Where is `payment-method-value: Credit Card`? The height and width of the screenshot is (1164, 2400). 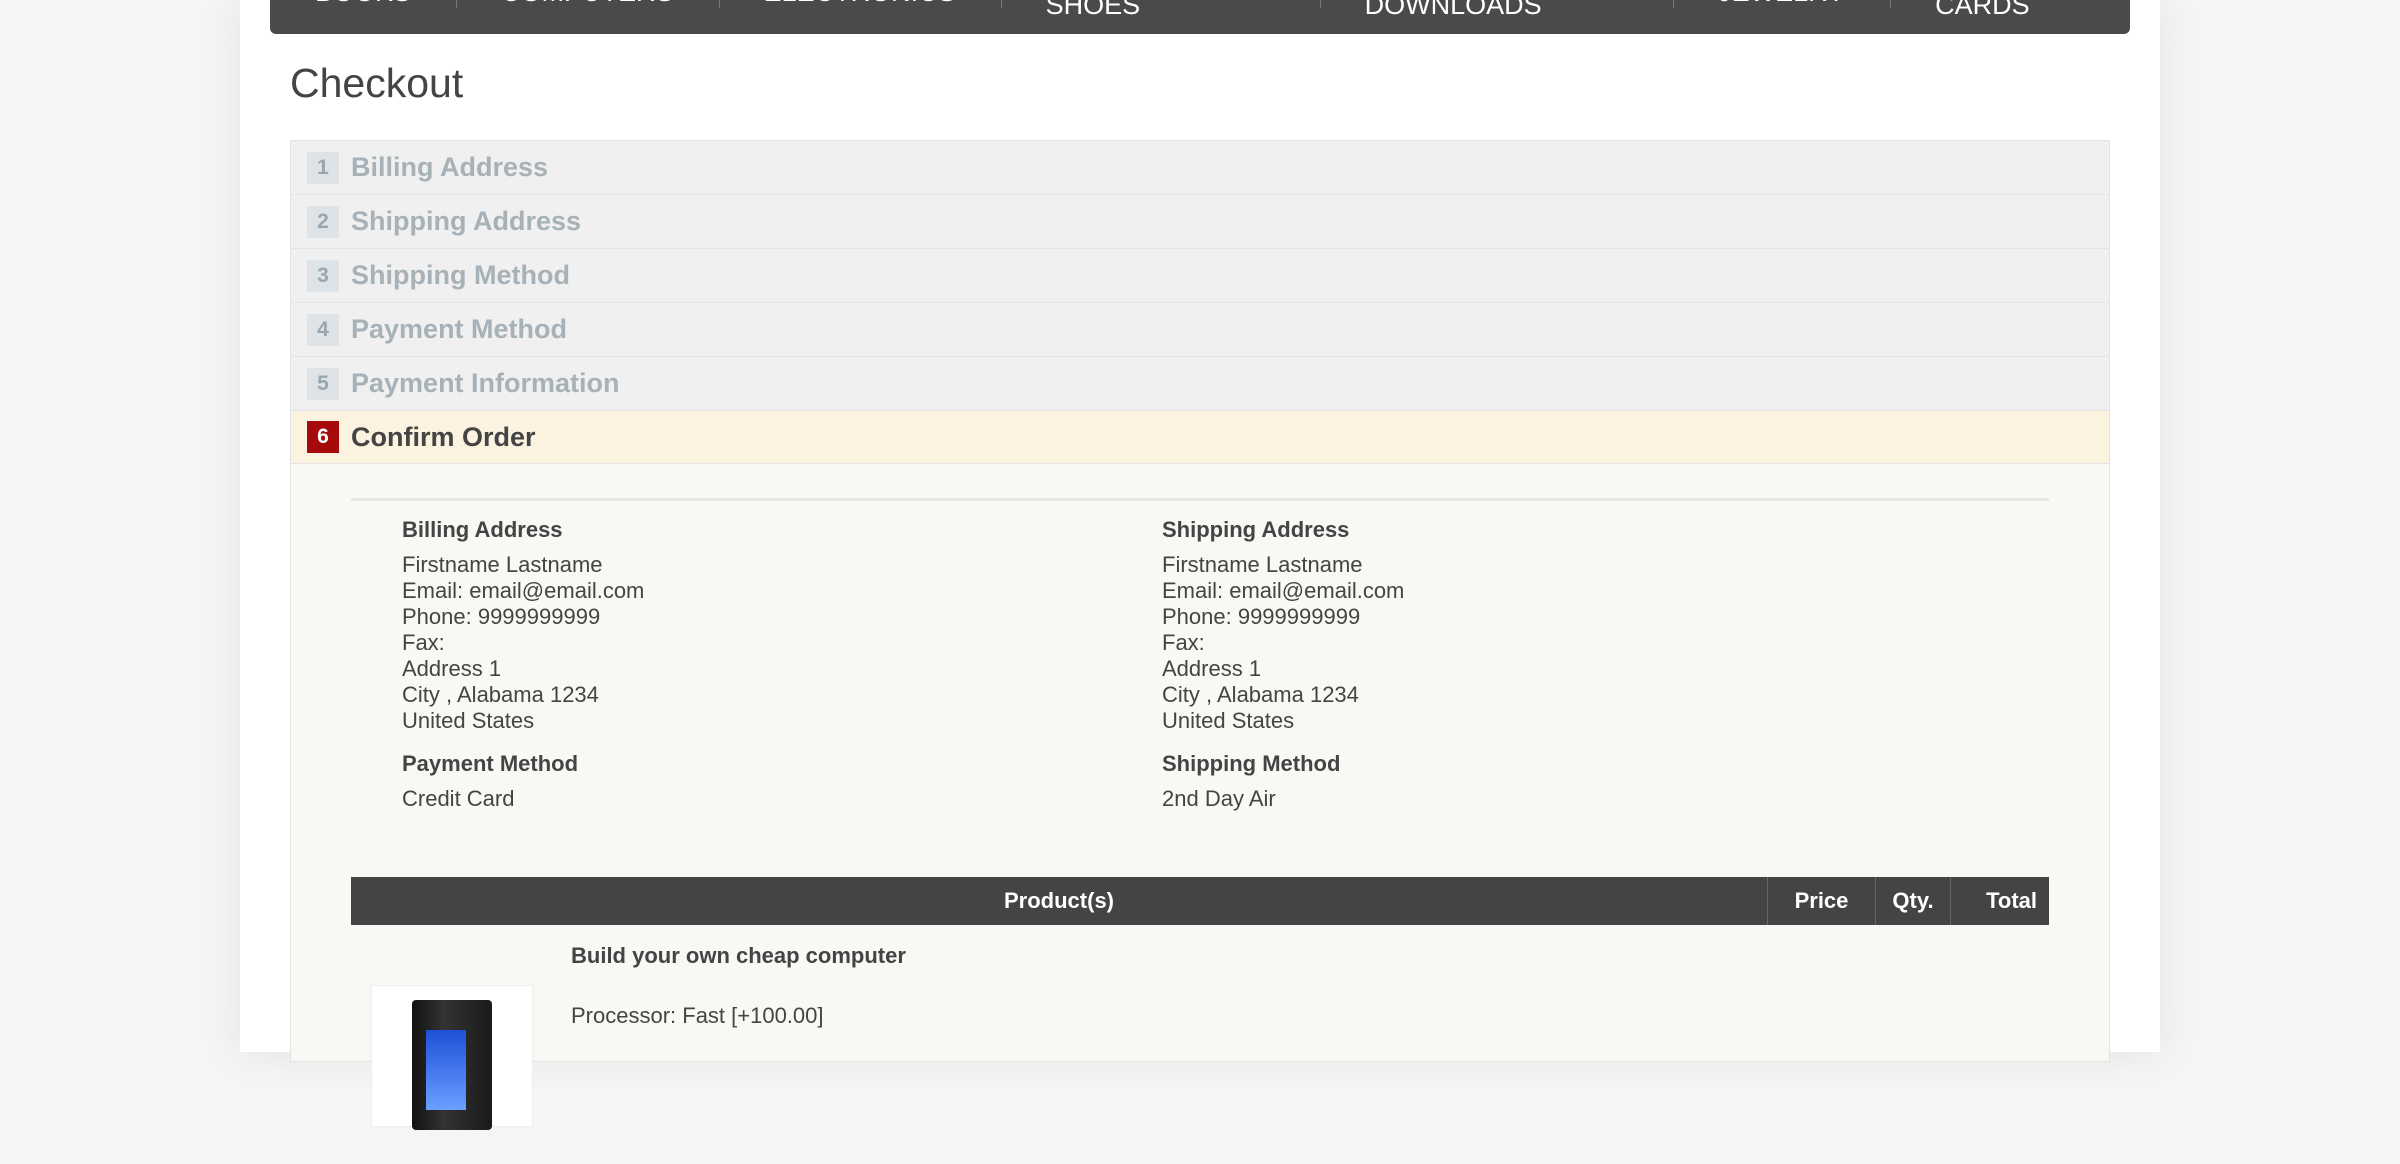
payment-method-value: Credit Card is located at coordinates (458, 798).